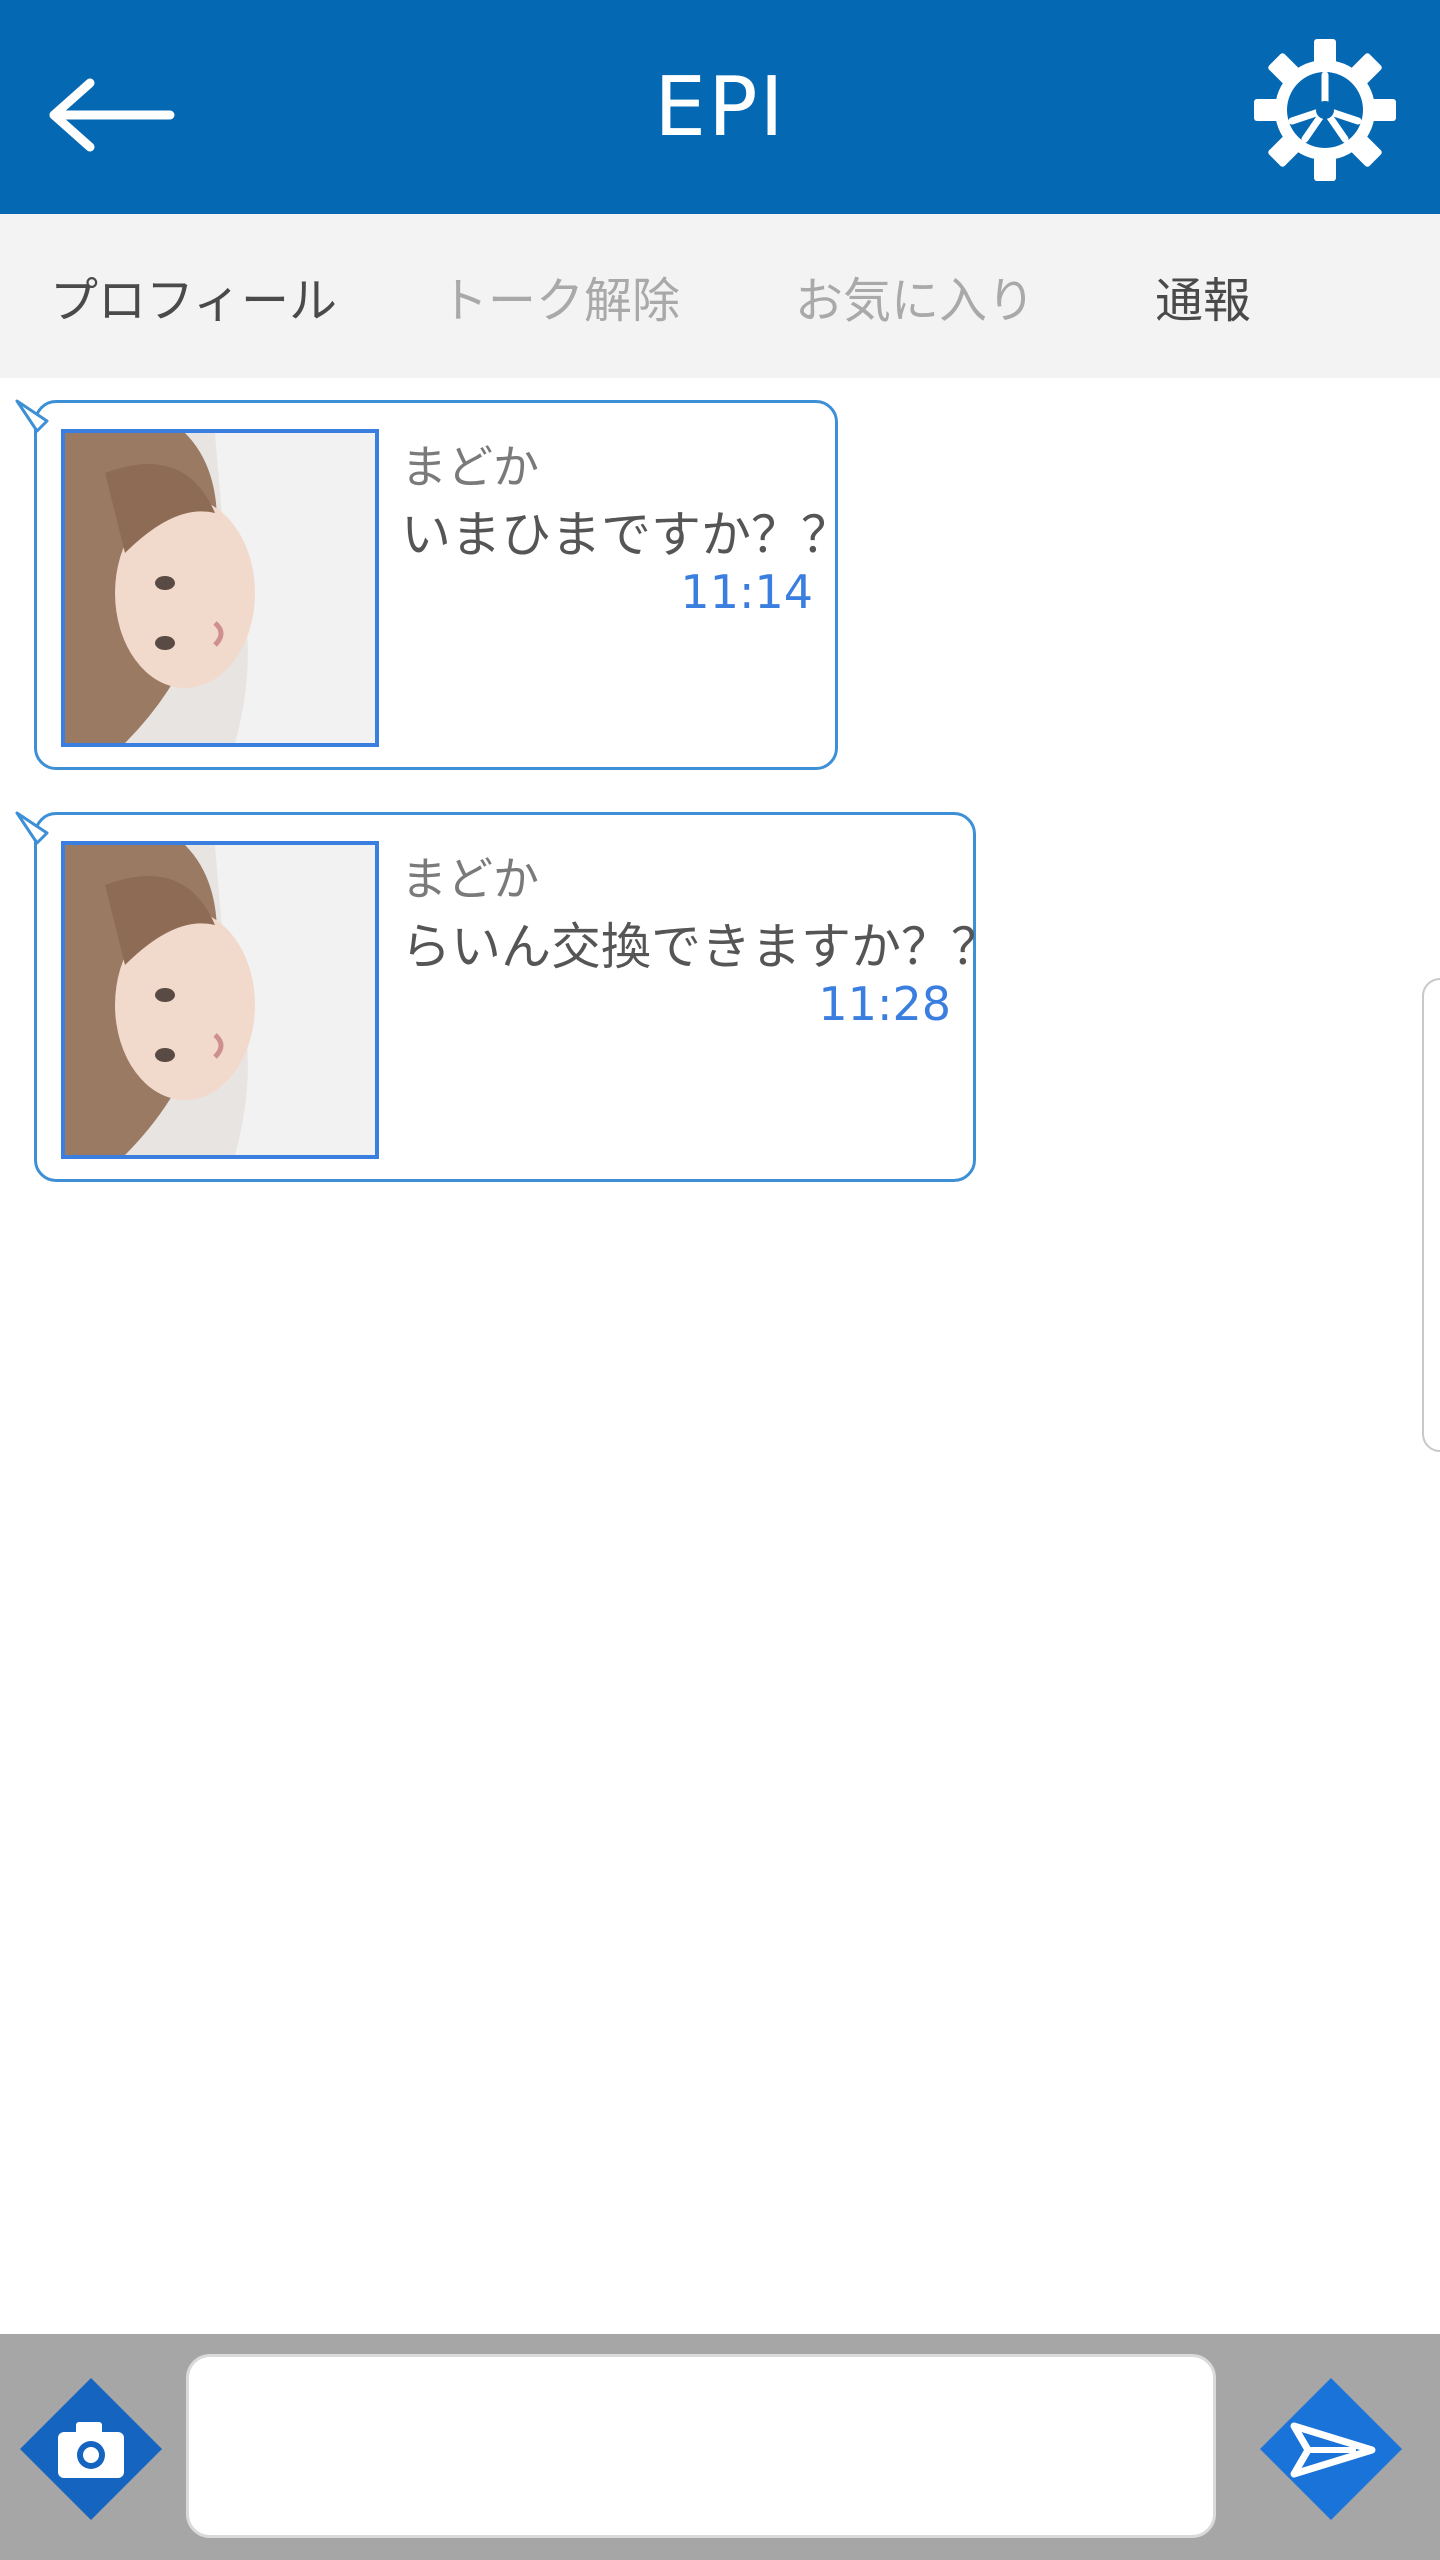 The image size is (1440, 2560). What do you see at coordinates (626, 535) in the screenshot?
I see `message-text: いまひまですか？？` at bounding box center [626, 535].